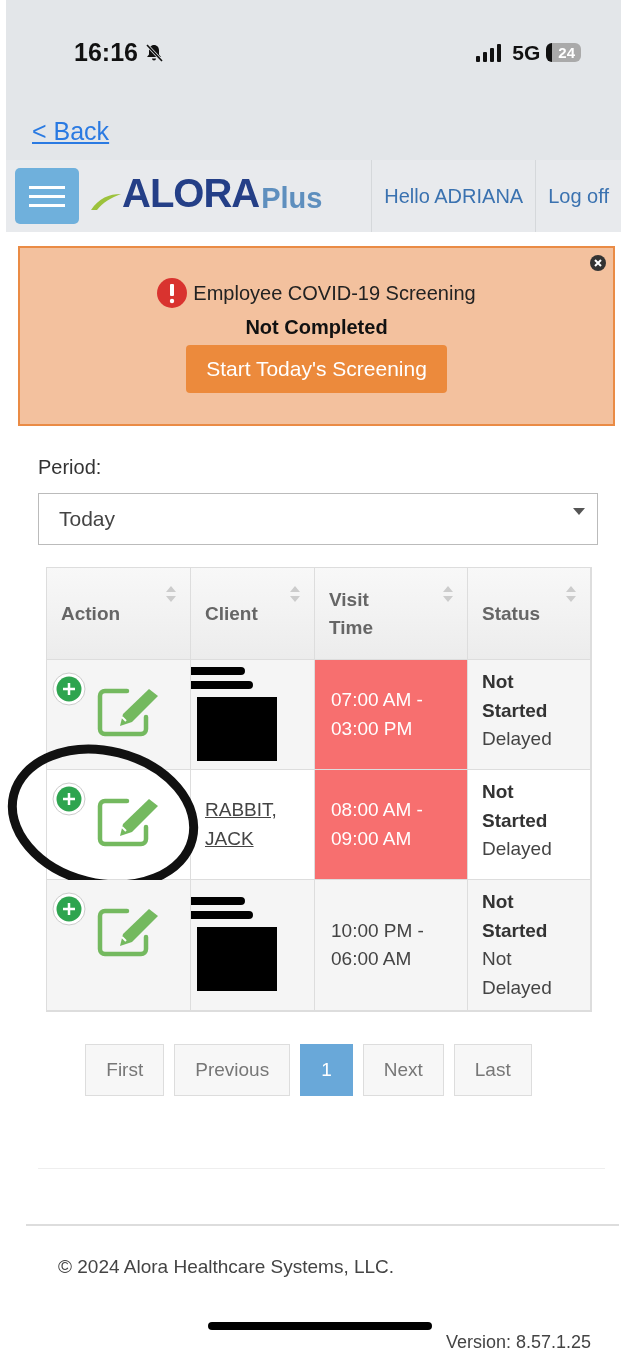 The height and width of the screenshot is (1362, 621). What do you see at coordinates (71, 131) in the screenshot?
I see `back-link: < Back` at bounding box center [71, 131].